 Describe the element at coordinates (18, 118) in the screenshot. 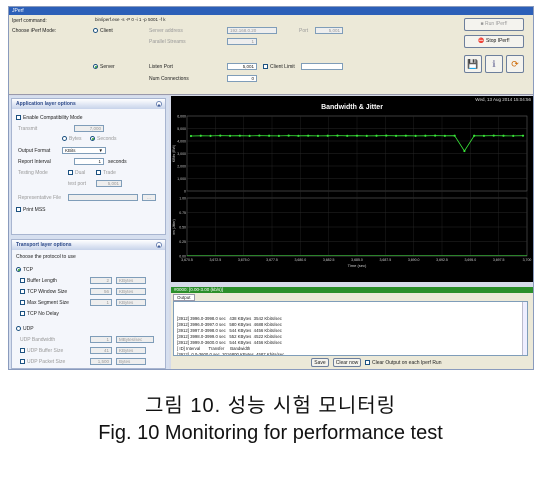

I see `compat-check-icon` at that location.